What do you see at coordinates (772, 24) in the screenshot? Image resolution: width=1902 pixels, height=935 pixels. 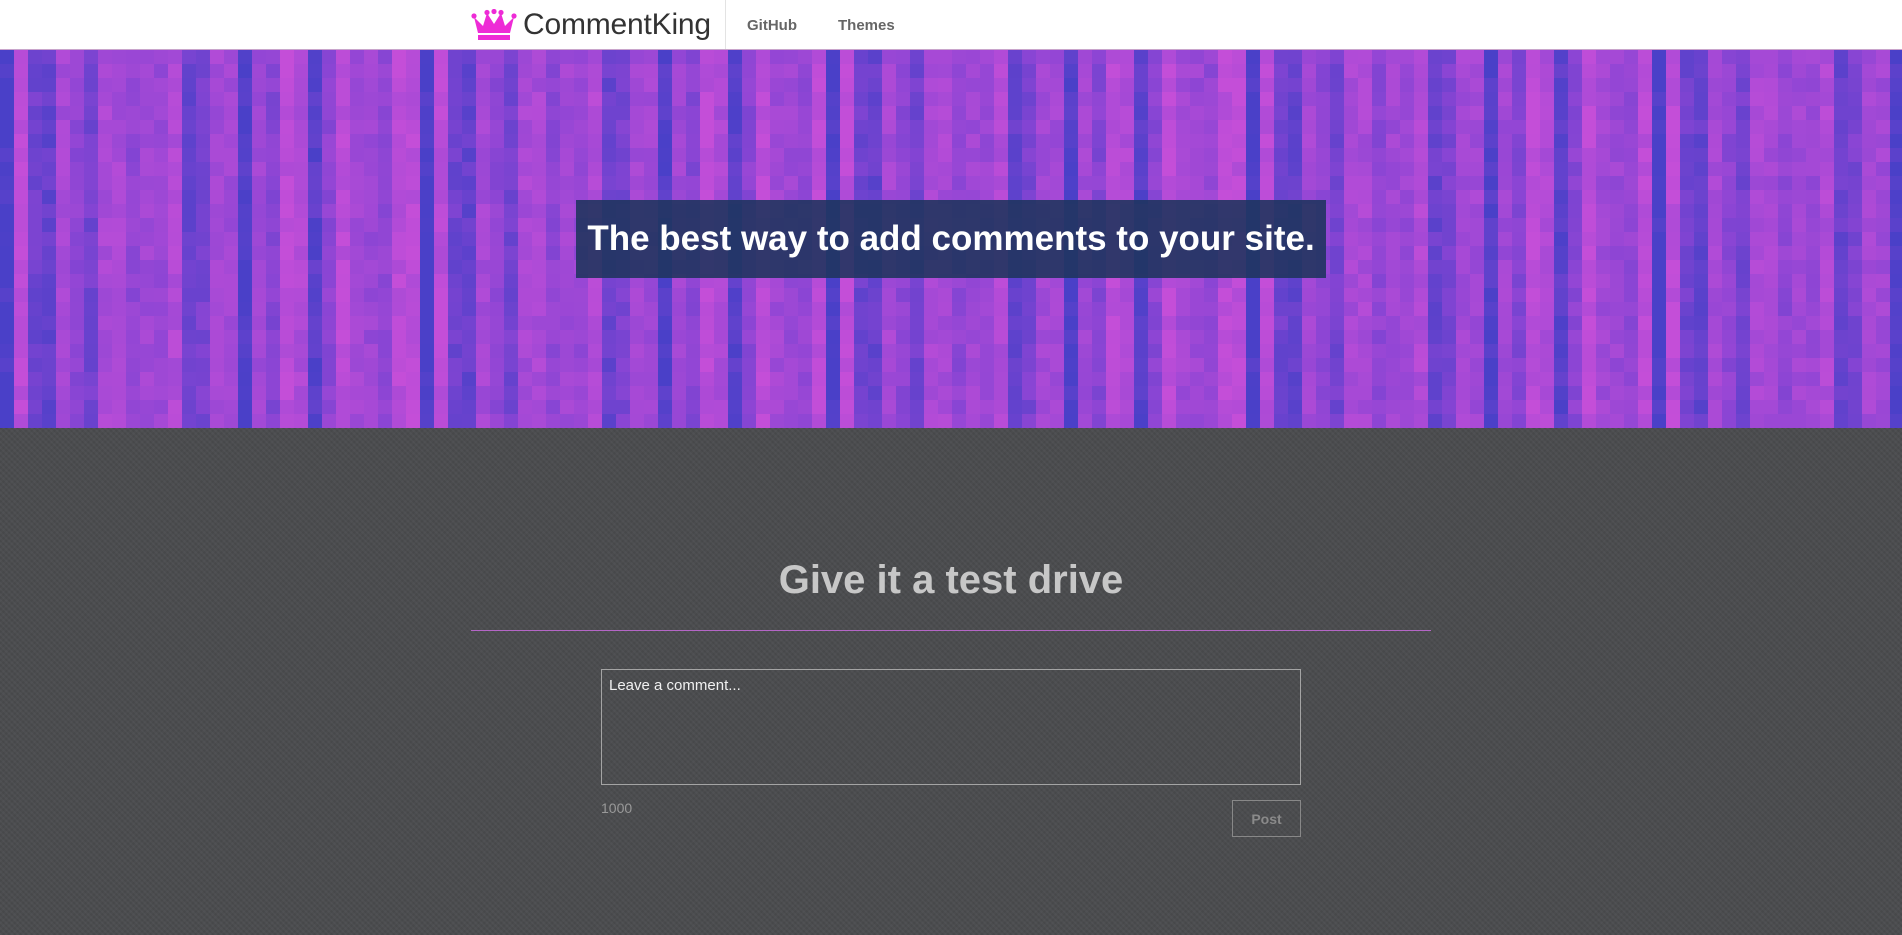 I see `nav-link-github: GitHub` at bounding box center [772, 24].